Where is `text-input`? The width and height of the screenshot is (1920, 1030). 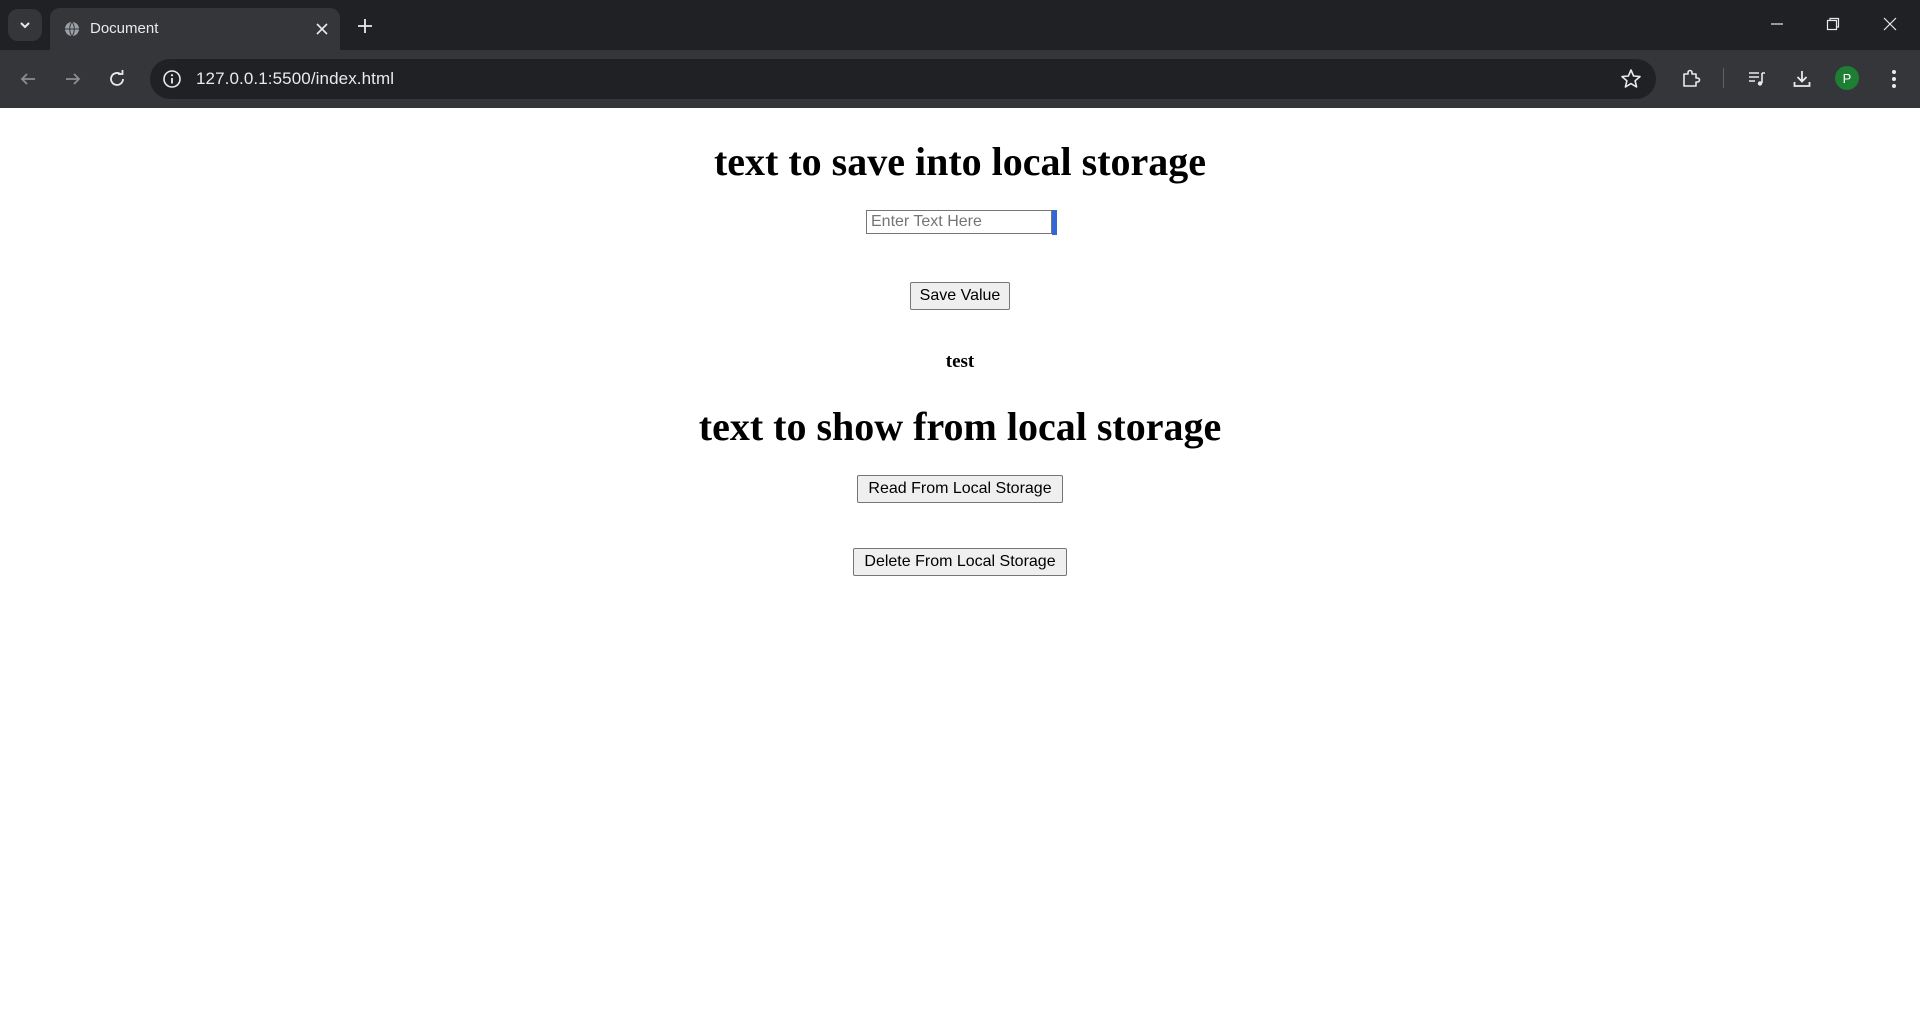
text-input is located at coordinates (959, 222).